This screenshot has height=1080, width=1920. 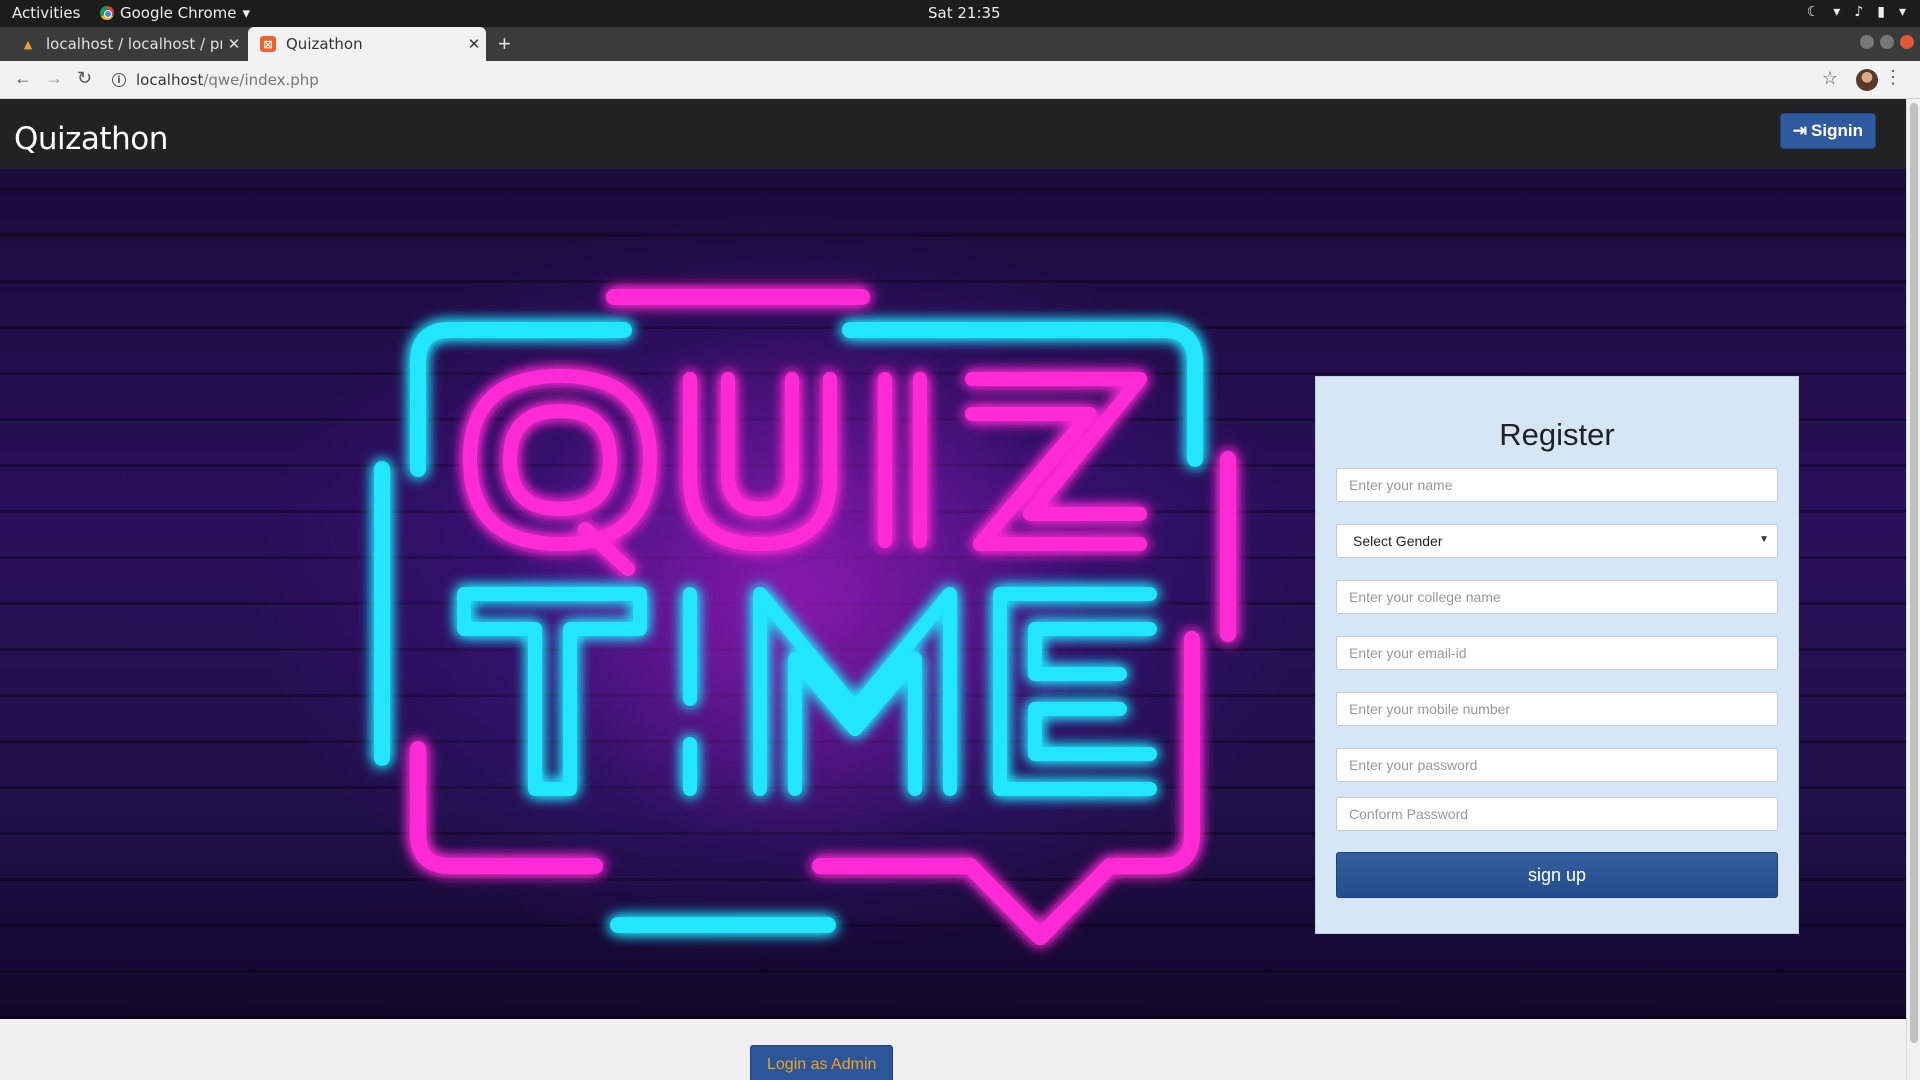 I want to click on time-letters, so click(x=807, y=691).